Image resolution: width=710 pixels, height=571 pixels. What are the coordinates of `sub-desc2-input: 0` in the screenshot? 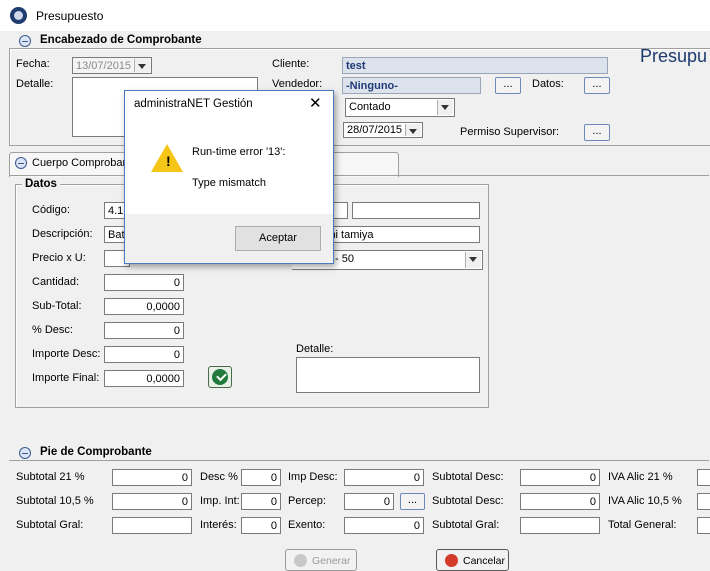 It's located at (560, 501).